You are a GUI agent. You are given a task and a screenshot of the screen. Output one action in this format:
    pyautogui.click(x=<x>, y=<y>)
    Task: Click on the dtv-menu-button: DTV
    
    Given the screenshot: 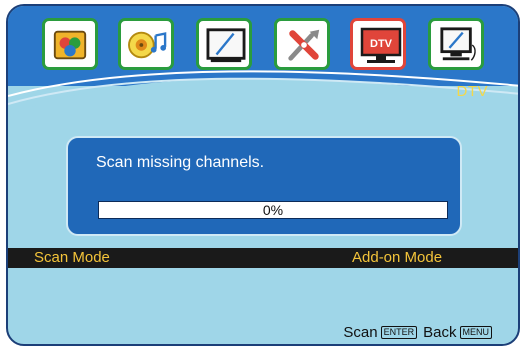 What is the action you would take?
    pyautogui.click(x=378, y=44)
    